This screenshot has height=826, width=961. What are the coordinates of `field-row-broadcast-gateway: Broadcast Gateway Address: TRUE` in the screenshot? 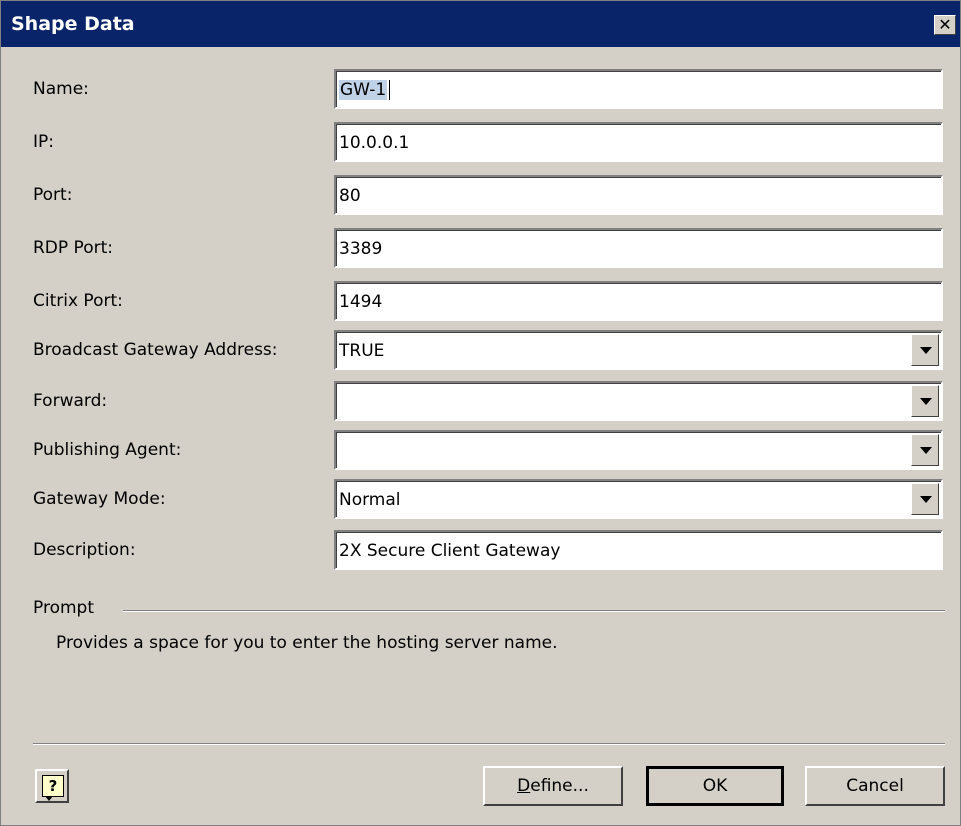 It's located at (481, 350).